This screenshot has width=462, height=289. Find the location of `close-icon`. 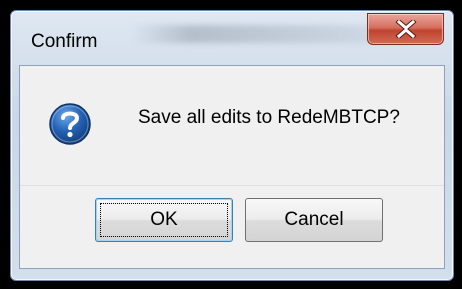

close-icon is located at coordinates (405, 29).